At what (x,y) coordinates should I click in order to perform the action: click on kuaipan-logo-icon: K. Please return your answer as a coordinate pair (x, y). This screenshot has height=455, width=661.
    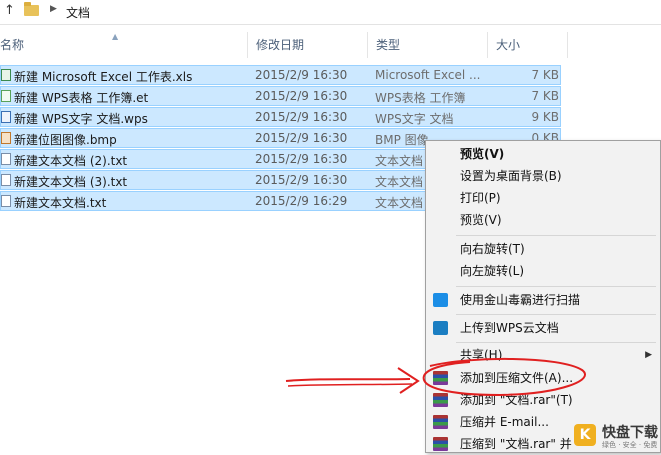
    Looking at the image, I should click on (585, 435).